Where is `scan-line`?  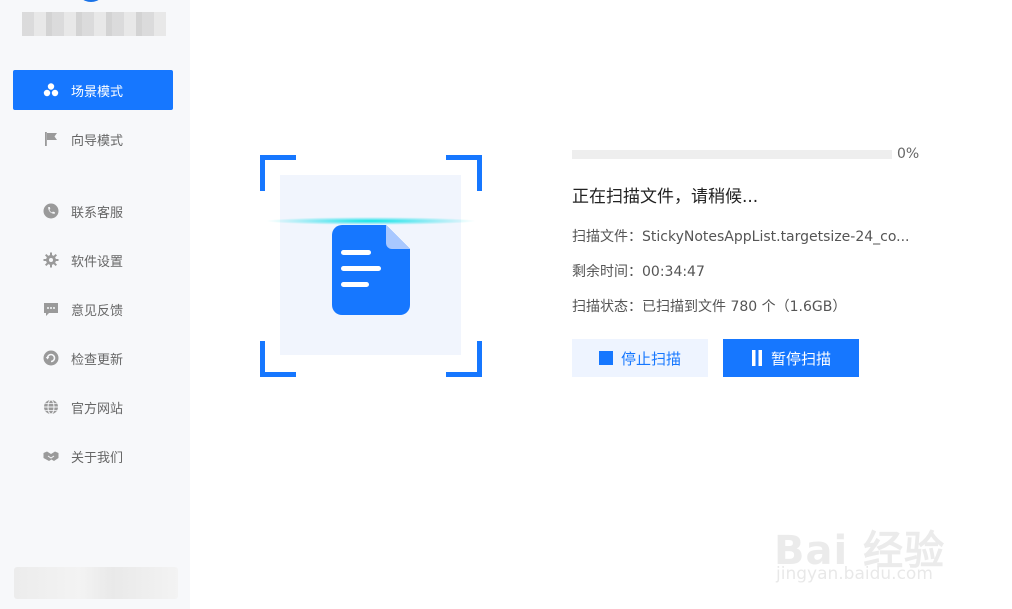
scan-line is located at coordinates (371, 221).